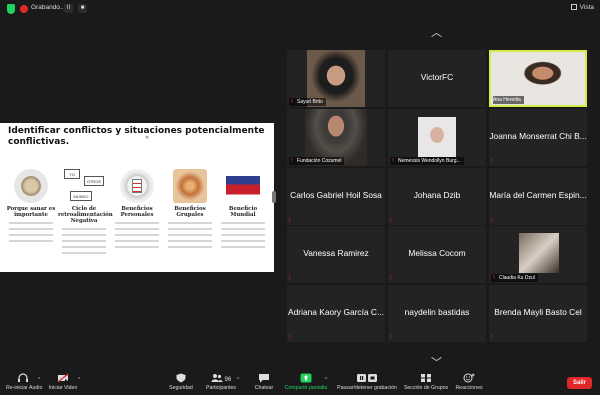 This screenshot has width=600, height=395. Describe the element at coordinates (79, 380) in the screenshot. I see `video-options-caret-icon: ^` at that location.